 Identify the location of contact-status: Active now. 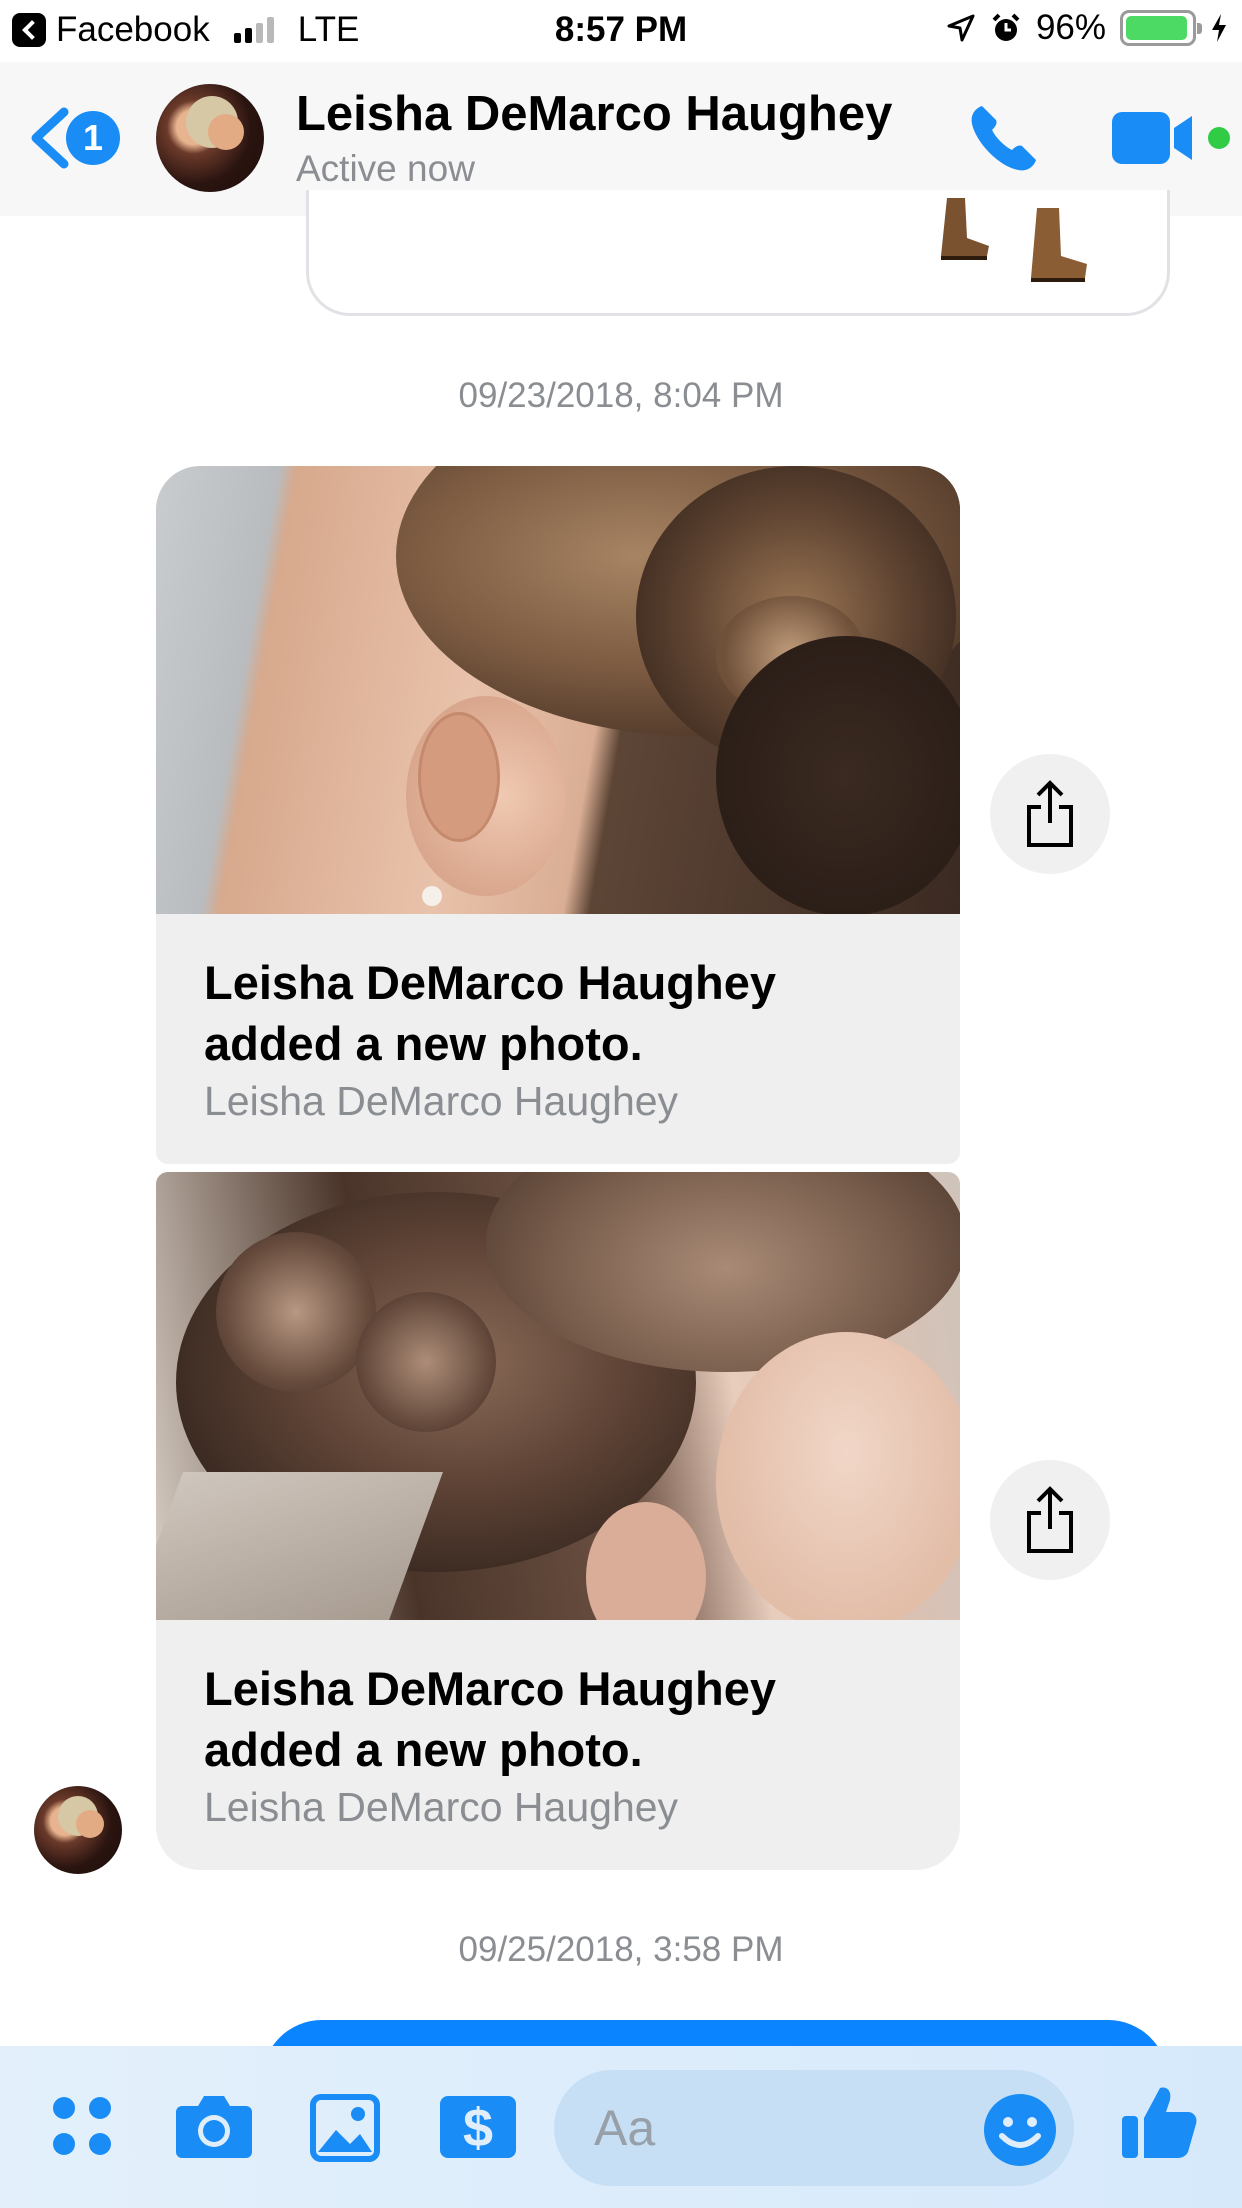
(385, 168).